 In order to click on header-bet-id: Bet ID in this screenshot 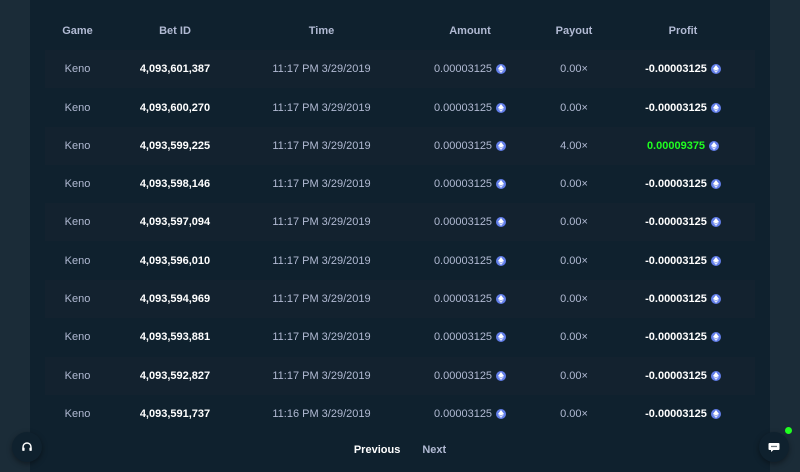, I will do `click(175, 31)`.